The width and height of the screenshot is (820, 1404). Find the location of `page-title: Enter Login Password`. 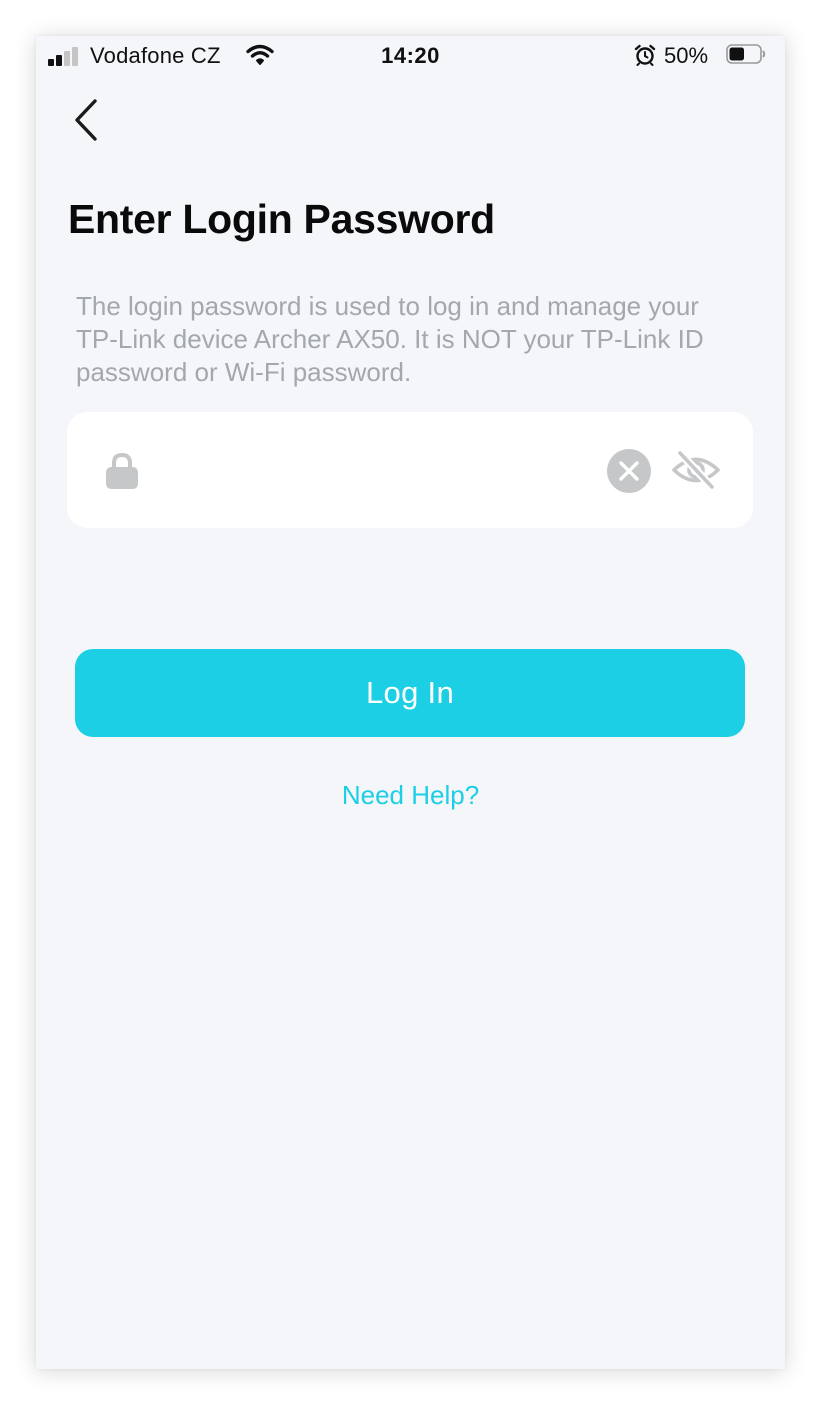

page-title: Enter Login Password is located at coordinates (281, 219).